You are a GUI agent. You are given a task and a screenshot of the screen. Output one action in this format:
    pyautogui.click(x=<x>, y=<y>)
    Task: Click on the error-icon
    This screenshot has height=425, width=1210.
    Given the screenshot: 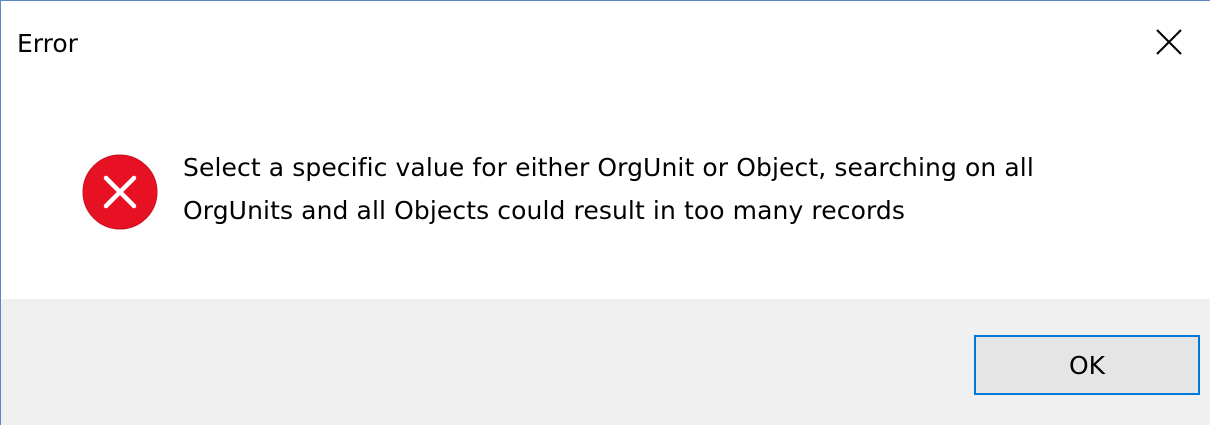 What is the action you would take?
    pyautogui.click(x=120, y=192)
    